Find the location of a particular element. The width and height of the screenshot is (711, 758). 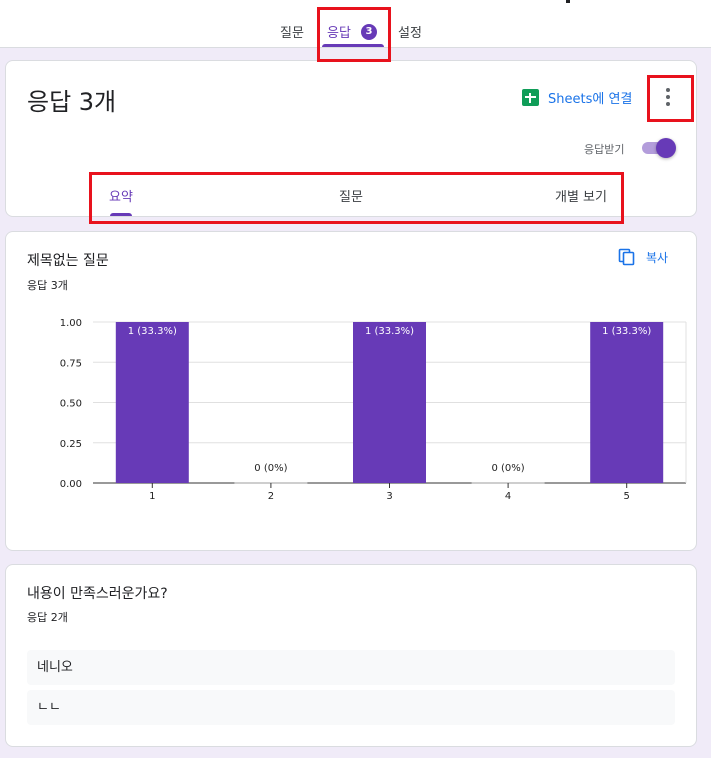

sheets-icon is located at coordinates (530, 97).